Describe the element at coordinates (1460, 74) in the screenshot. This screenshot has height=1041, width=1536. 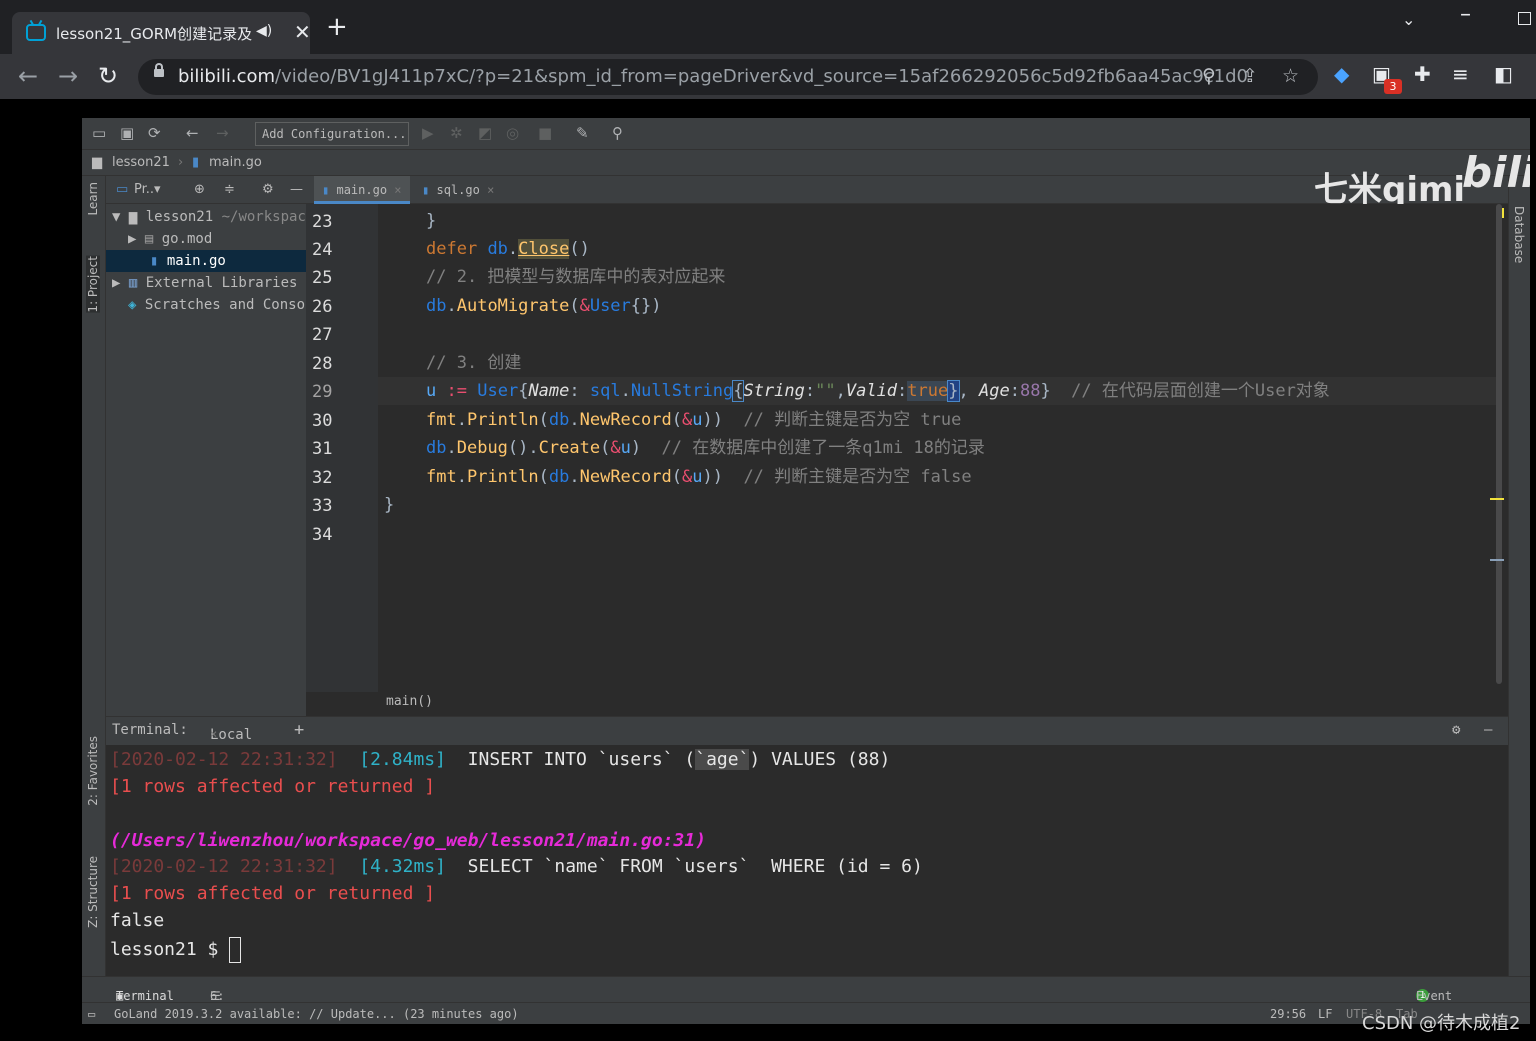
I see `reading-list-icon: ≡` at that location.